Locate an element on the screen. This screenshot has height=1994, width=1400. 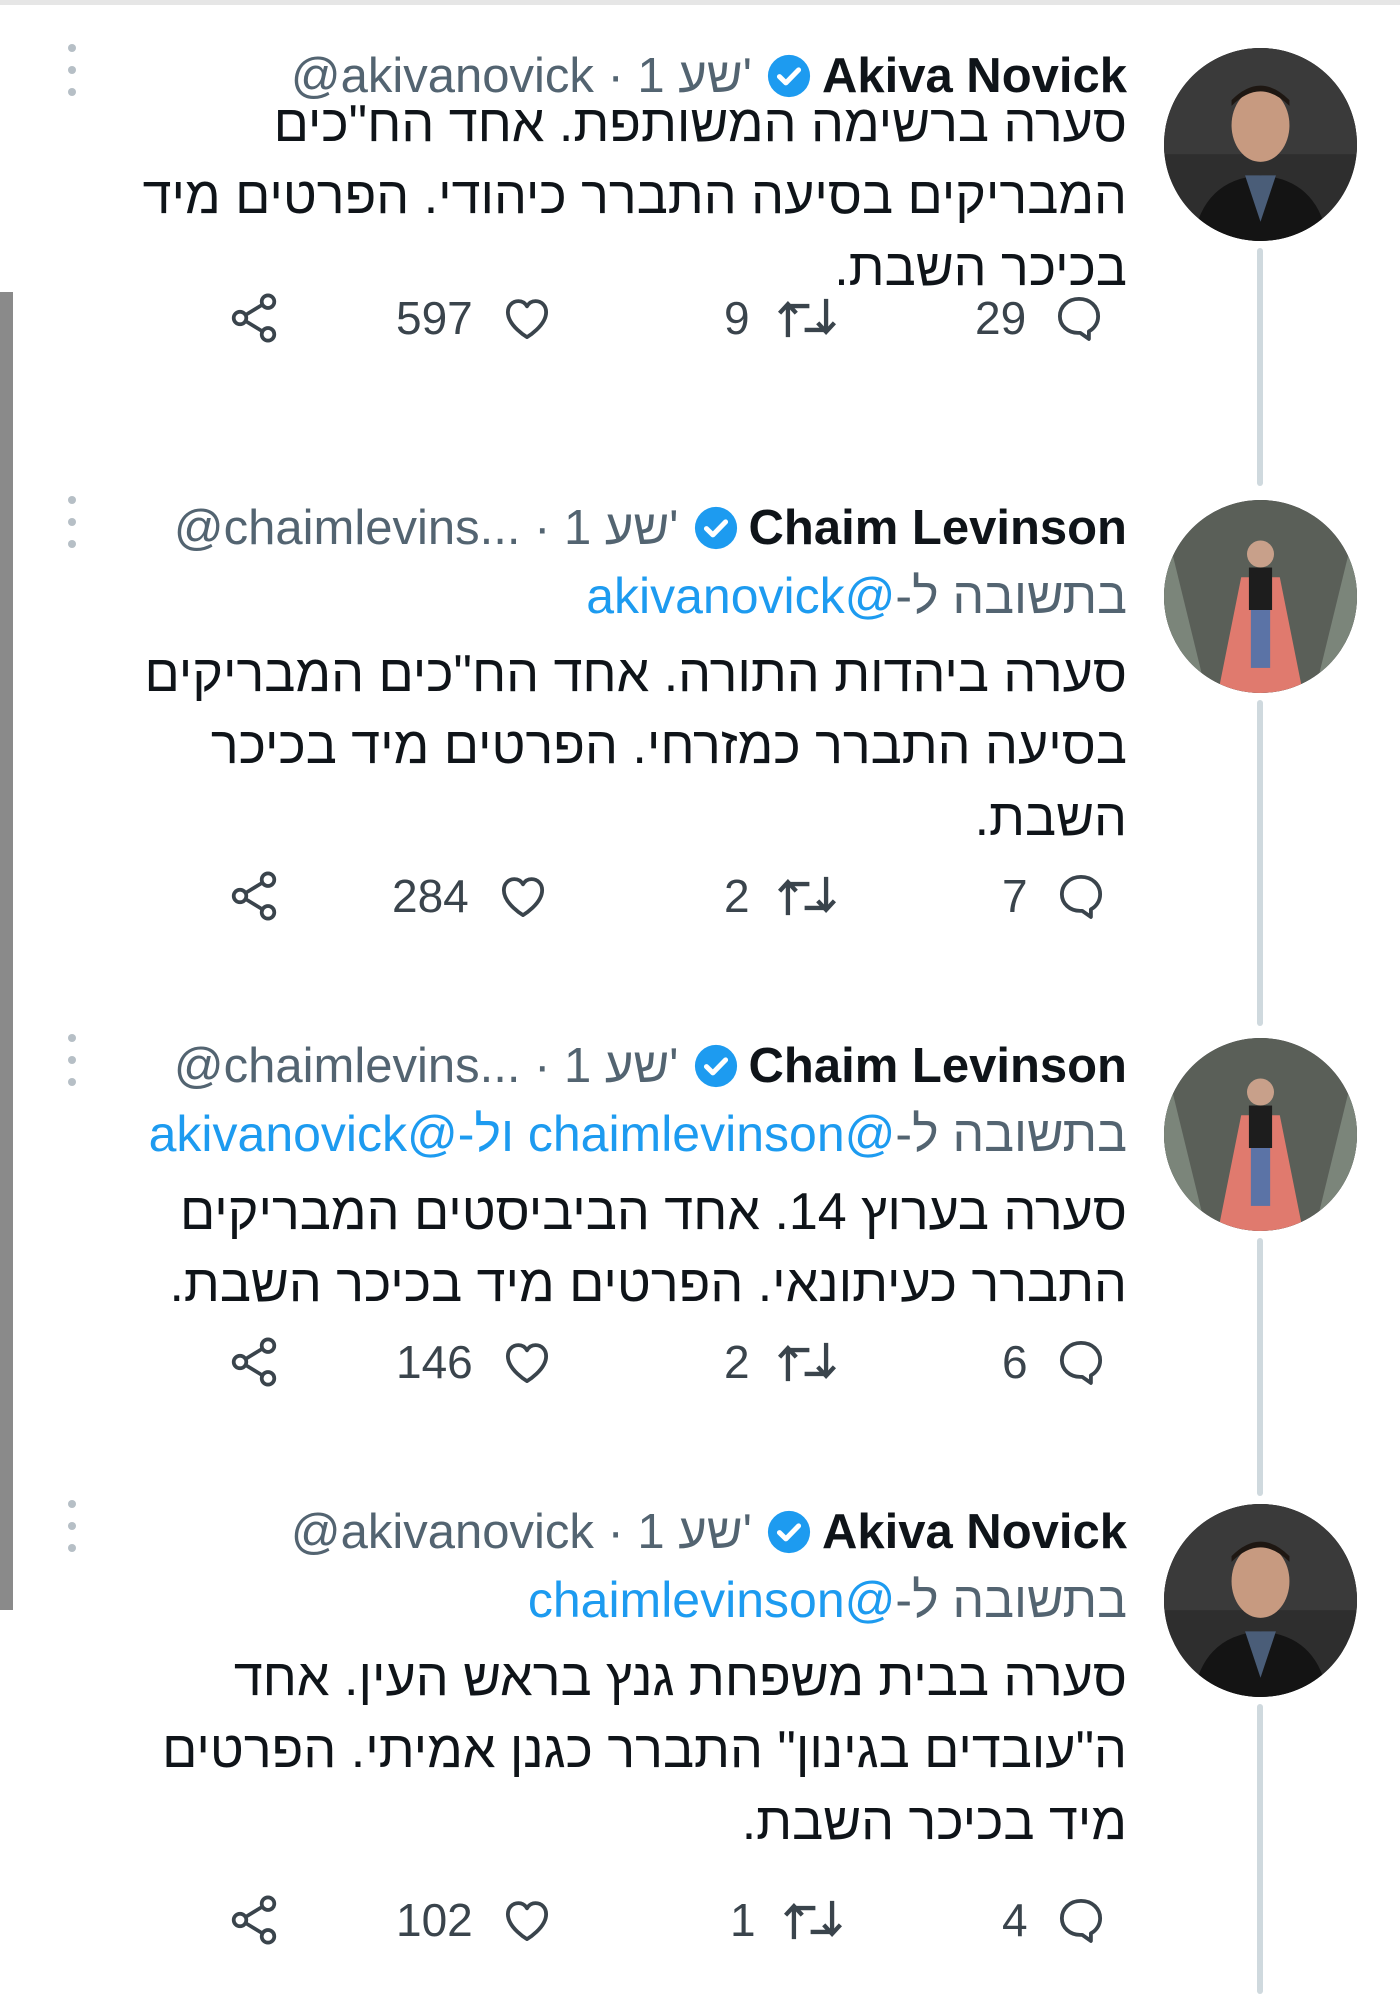
retweet-count: 1 is located at coordinates (743, 1920).